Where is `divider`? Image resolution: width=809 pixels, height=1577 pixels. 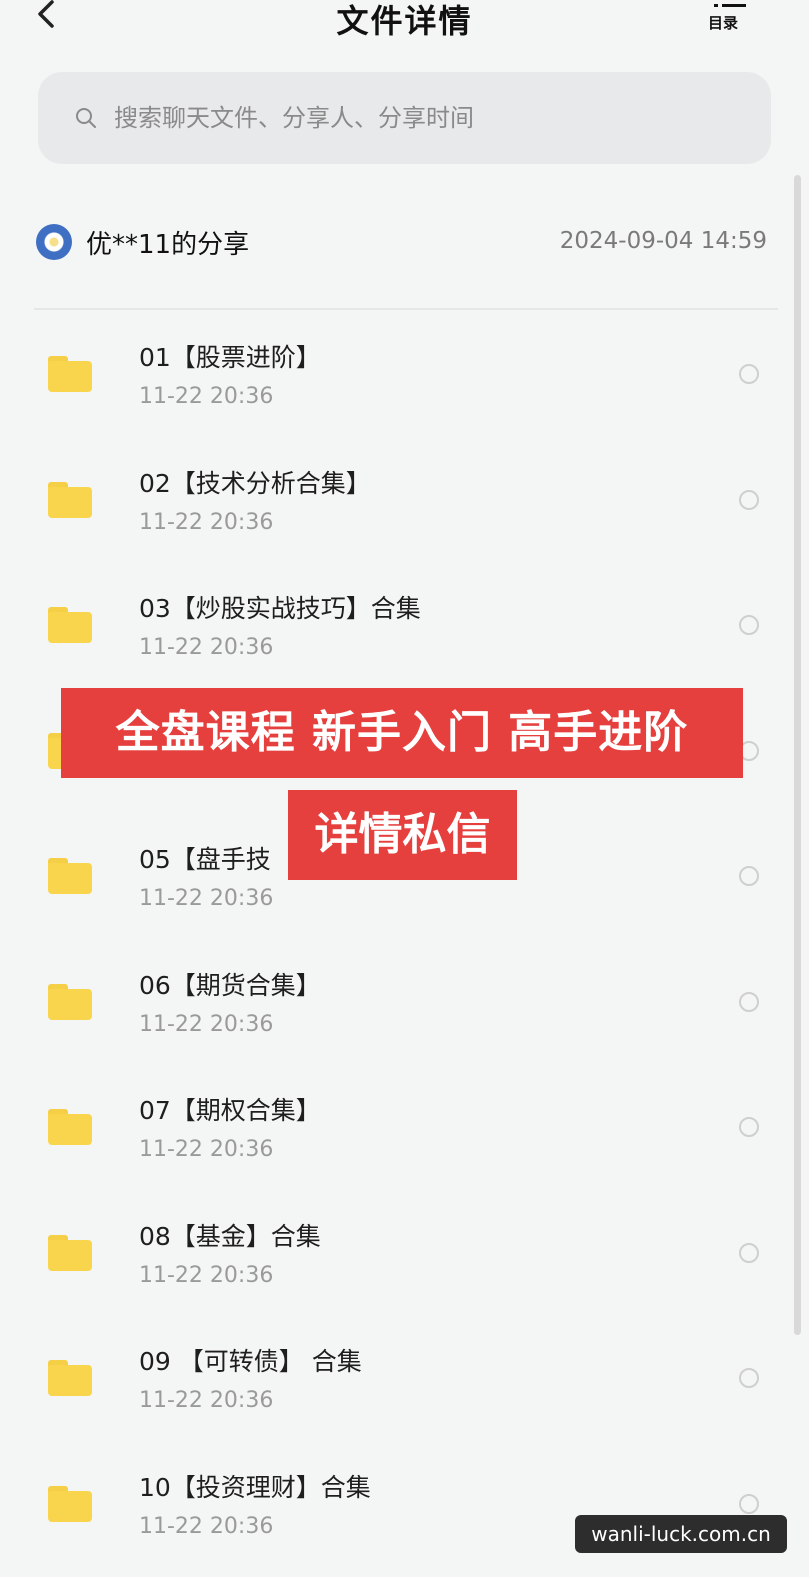 divider is located at coordinates (406, 309).